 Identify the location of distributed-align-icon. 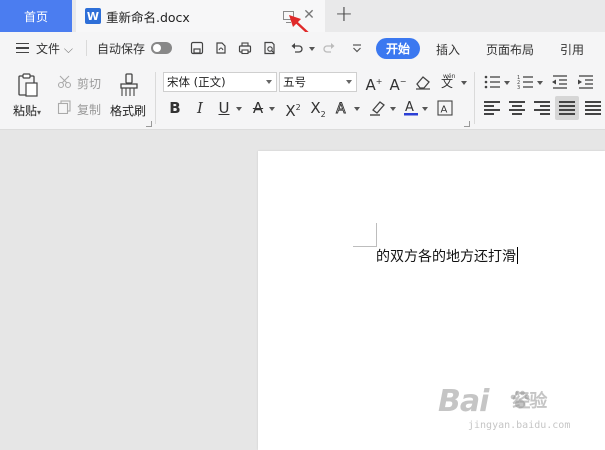
(593, 108).